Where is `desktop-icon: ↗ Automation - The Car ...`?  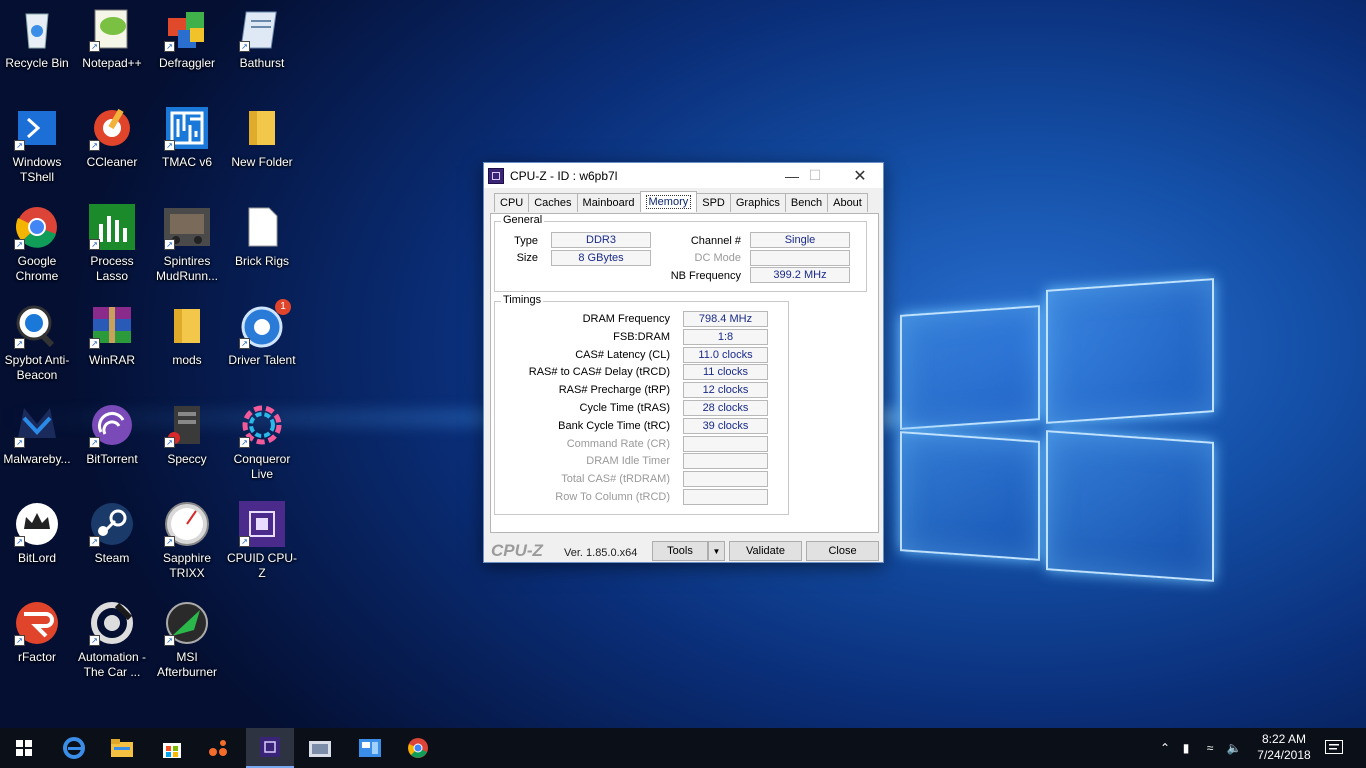 desktop-icon: ↗ Automation - The Car ... is located at coordinates (112, 640).